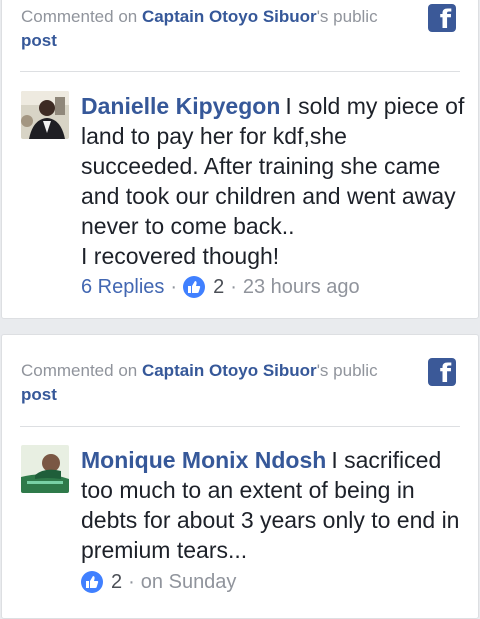 This screenshot has width=480, height=619. Describe the element at coordinates (189, 582) in the screenshot. I see `comment-timestamp: on Sunday` at that location.